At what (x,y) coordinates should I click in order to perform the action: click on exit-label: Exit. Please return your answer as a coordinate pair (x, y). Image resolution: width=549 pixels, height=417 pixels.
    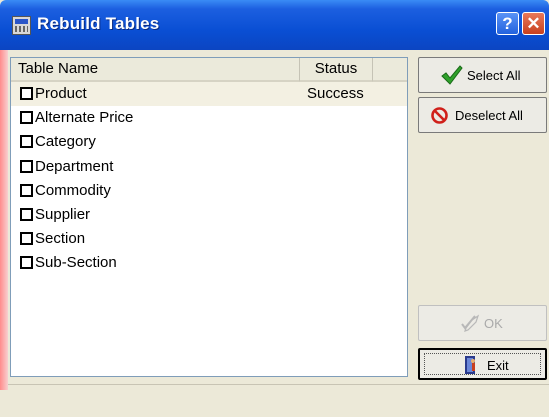
    Looking at the image, I should click on (498, 365).